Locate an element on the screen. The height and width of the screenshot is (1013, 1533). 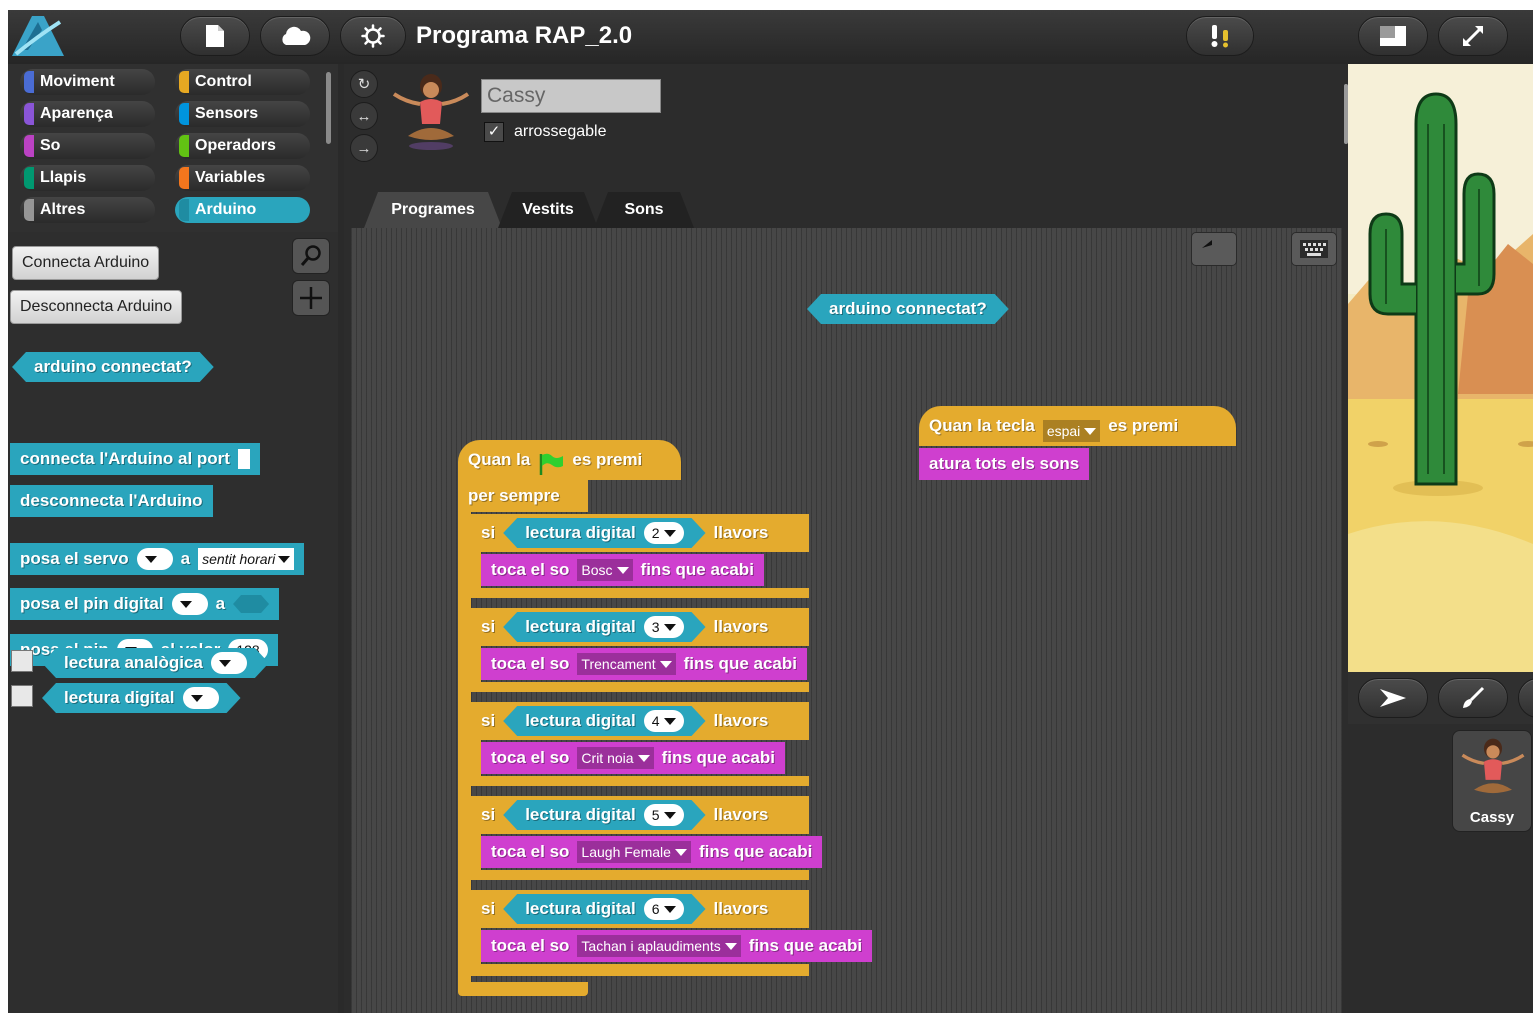
category-llapis: Llapis is located at coordinates (87, 178).